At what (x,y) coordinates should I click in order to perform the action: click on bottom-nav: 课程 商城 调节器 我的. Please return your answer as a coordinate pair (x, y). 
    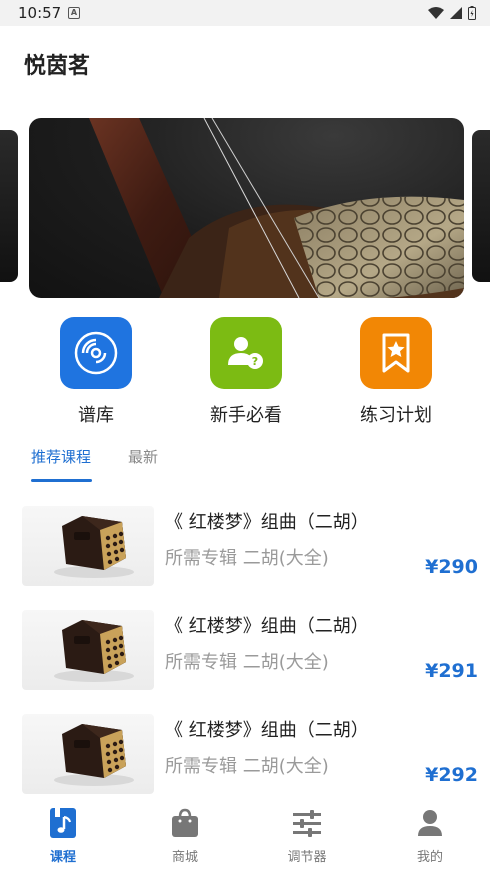
    Looking at the image, I should click on (245, 835).